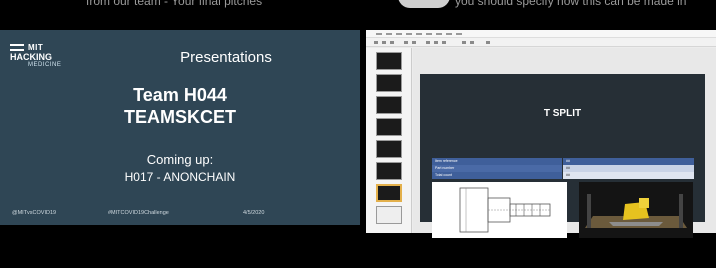 The height and width of the screenshot is (268, 716). Describe the element at coordinates (180, 159) in the screenshot. I see `coming-up-label: Coming up:` at that location.